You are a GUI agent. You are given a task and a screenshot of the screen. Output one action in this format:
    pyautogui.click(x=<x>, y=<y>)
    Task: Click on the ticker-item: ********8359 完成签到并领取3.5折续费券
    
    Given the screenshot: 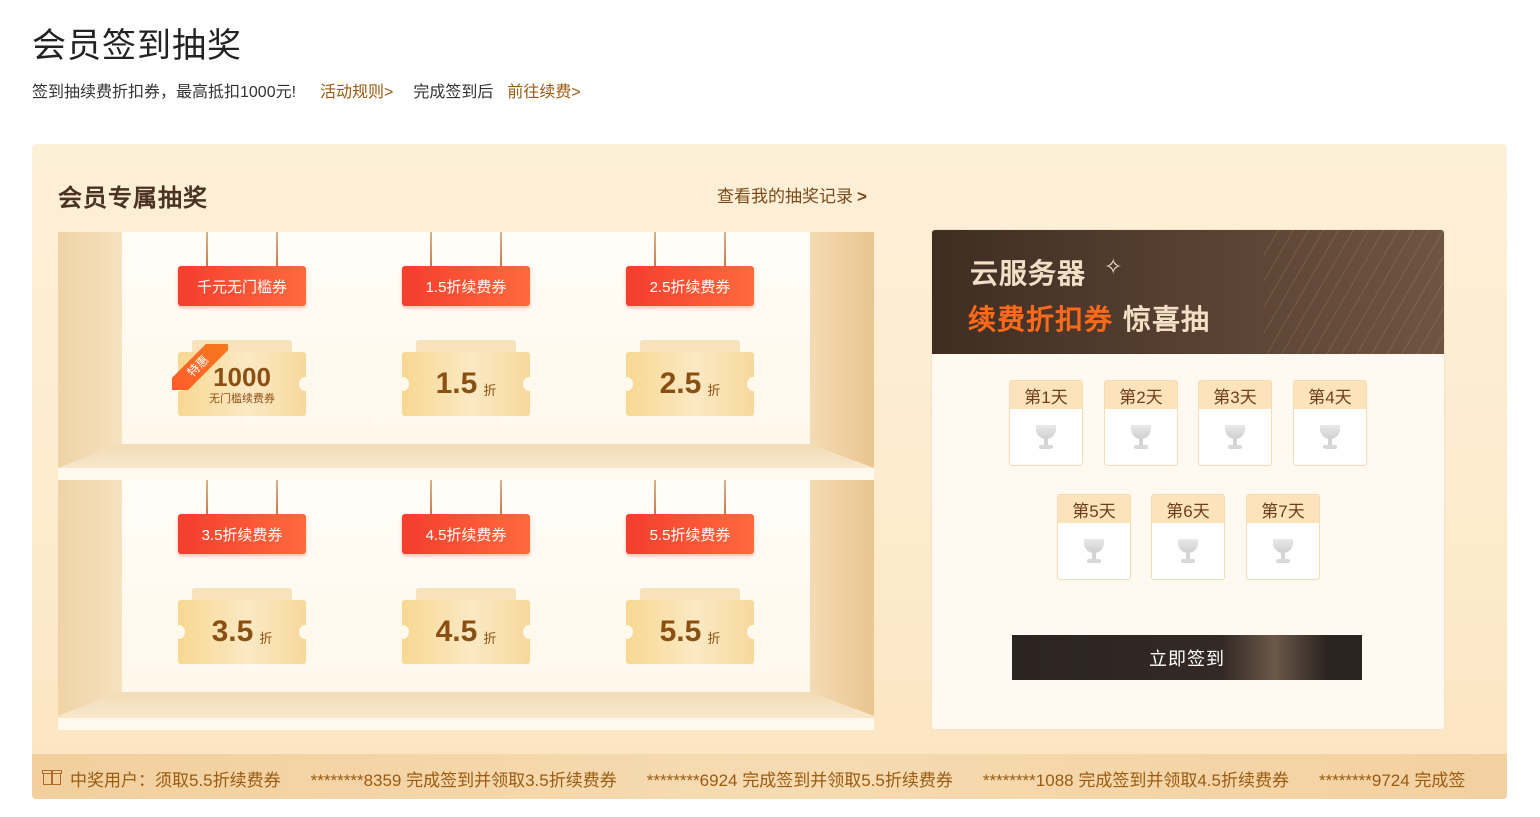 What is the action you would take?
    pyautogui.click(x=463, y=780)
    